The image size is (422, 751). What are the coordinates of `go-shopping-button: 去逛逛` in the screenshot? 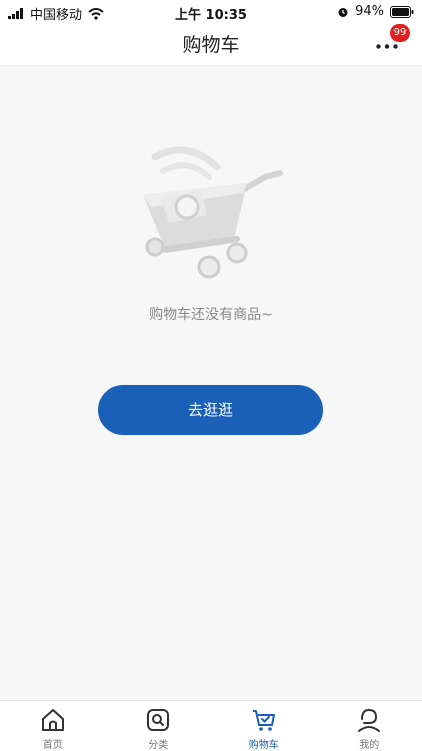 It's located at (210, 410).